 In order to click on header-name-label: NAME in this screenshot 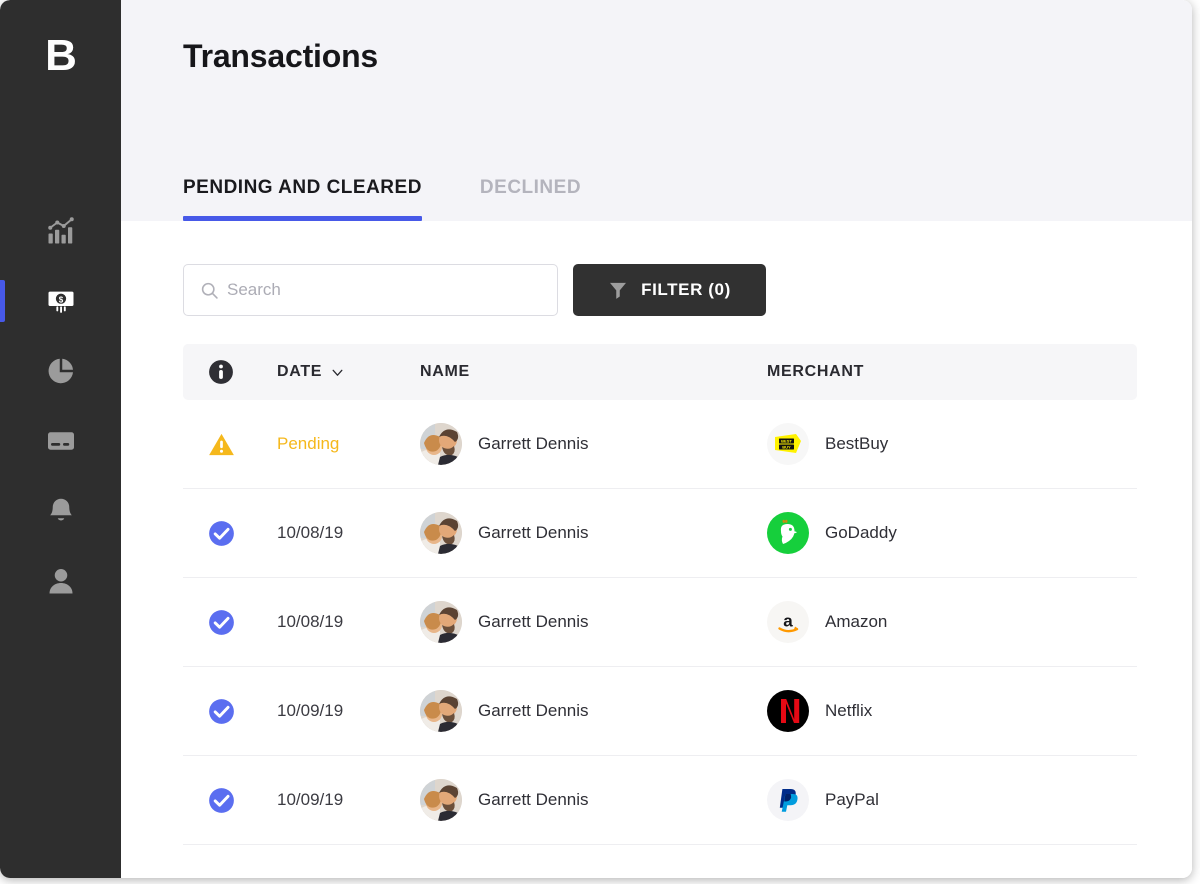, I will do `click(445, 371)`.